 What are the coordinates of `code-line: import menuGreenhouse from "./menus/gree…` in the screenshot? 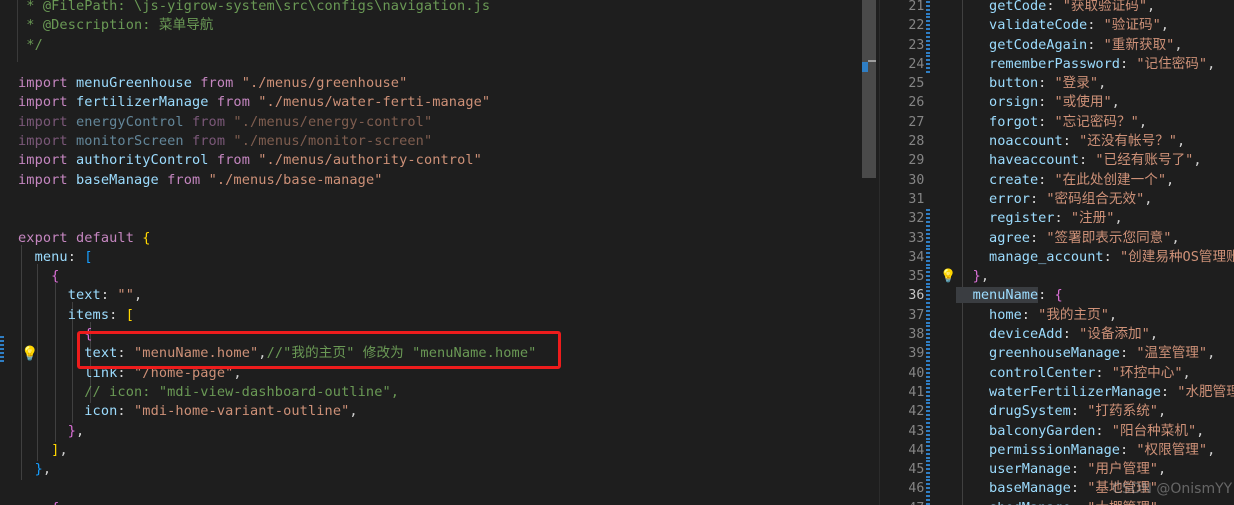 It's located at (268, 83).